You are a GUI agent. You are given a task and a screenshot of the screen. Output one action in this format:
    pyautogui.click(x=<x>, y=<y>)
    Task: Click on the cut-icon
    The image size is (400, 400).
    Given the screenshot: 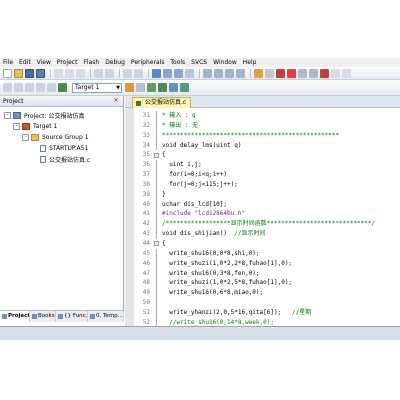 What is the action you would take?
    pyautogui.click(x=58, y=73)
    